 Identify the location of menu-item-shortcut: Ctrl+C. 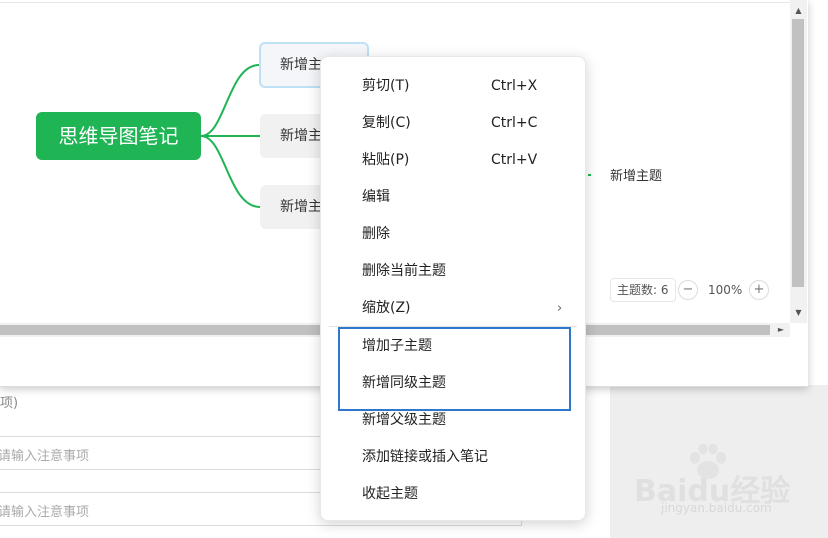
(514, 123).